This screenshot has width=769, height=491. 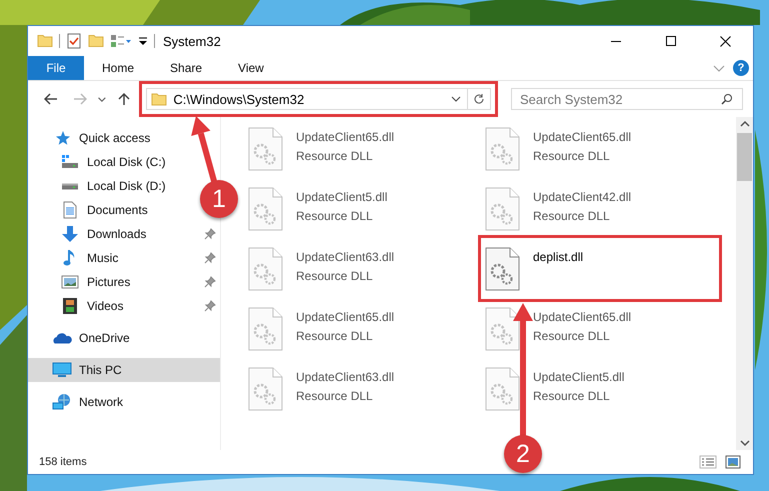 I want to click on folder-icon, so click(x=159, y=99).